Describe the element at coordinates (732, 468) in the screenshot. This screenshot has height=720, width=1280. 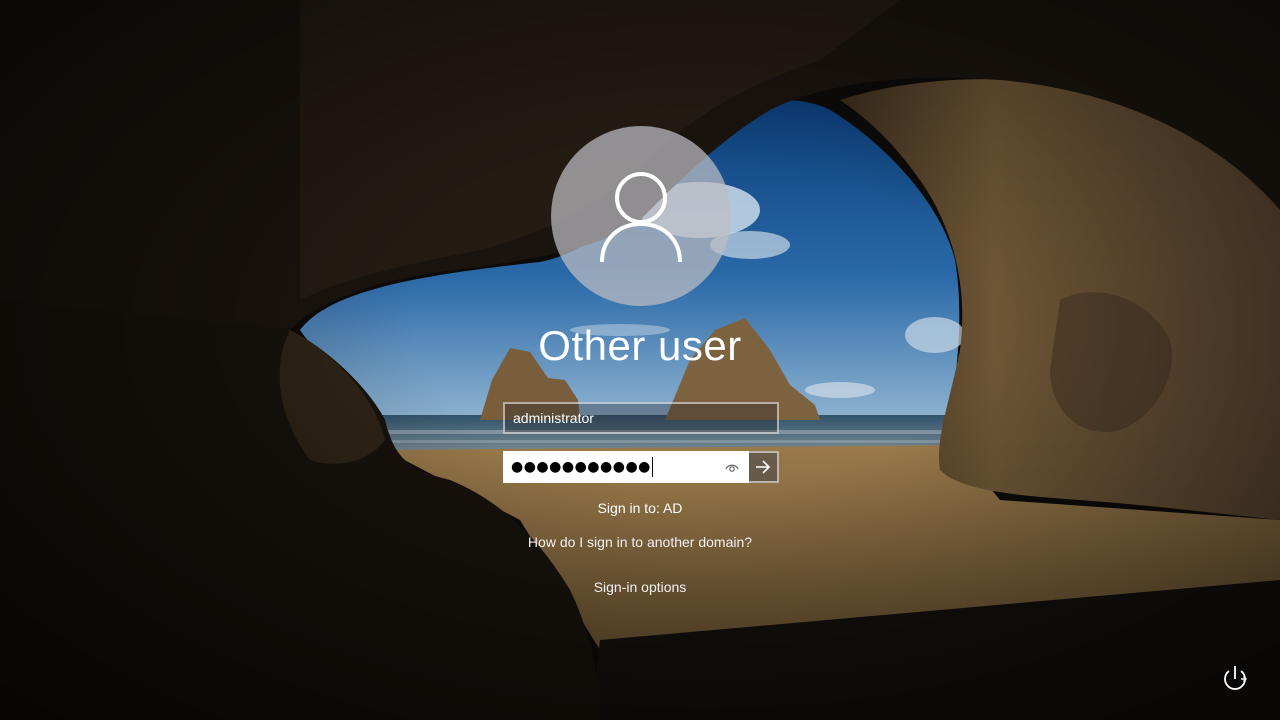
I see `eye-icon` at that location.